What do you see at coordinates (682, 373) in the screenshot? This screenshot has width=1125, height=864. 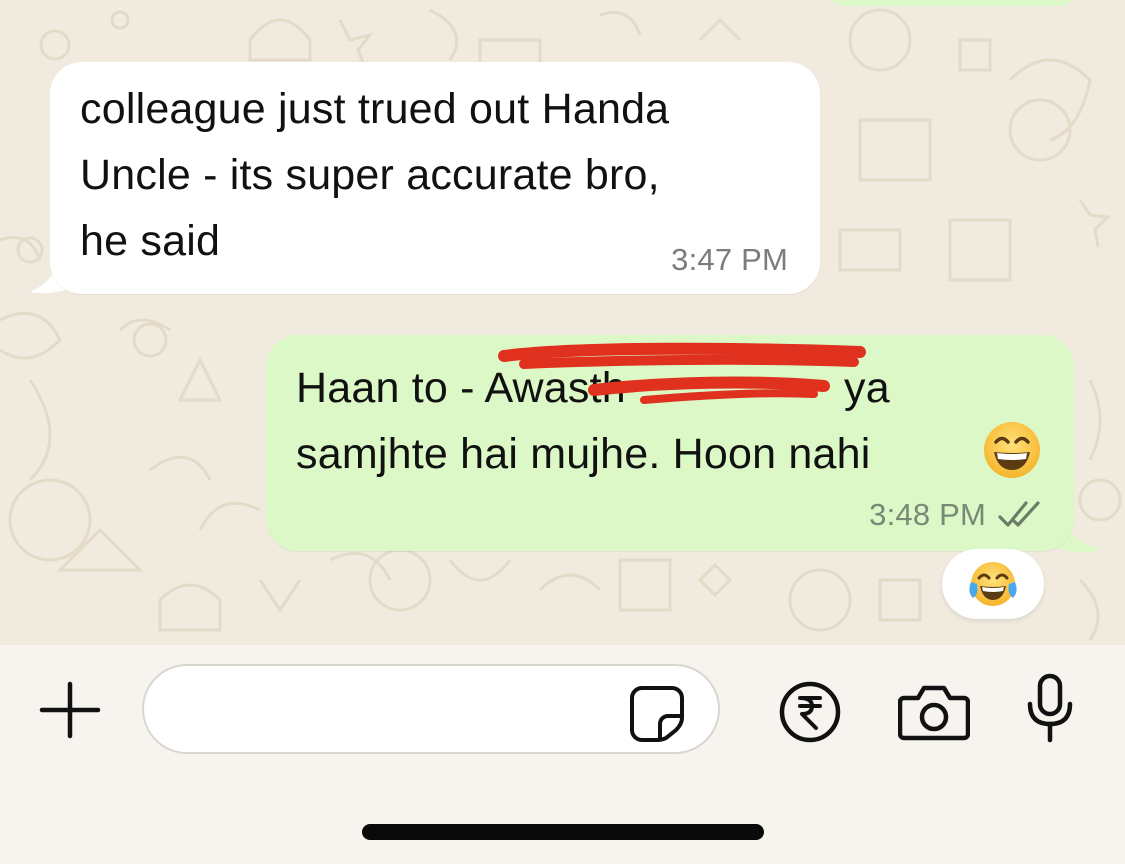 I see `redaction-scribble` at bounding box center [682, 373].